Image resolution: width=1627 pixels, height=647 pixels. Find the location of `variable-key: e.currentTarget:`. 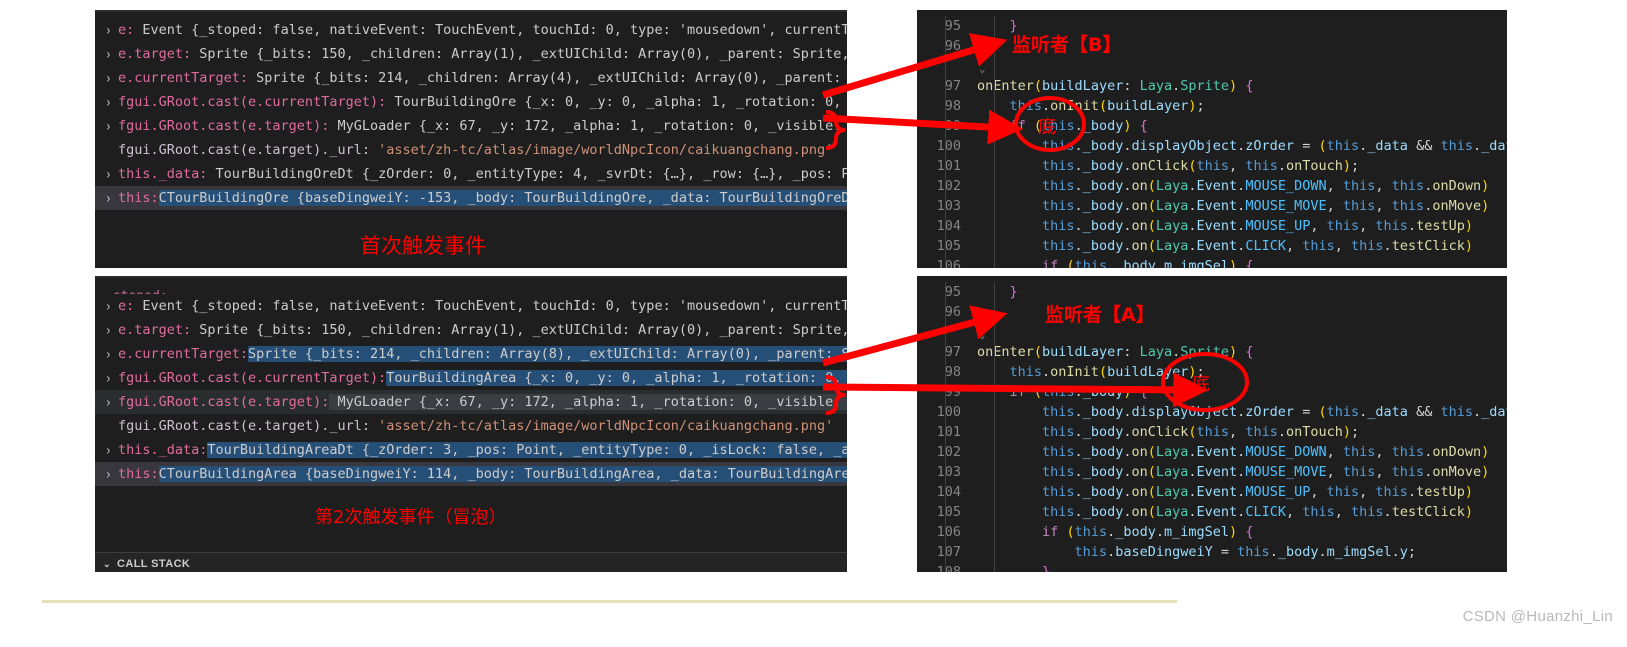

variable-key: e.currentTarget: is located at coordinates (183, 354).